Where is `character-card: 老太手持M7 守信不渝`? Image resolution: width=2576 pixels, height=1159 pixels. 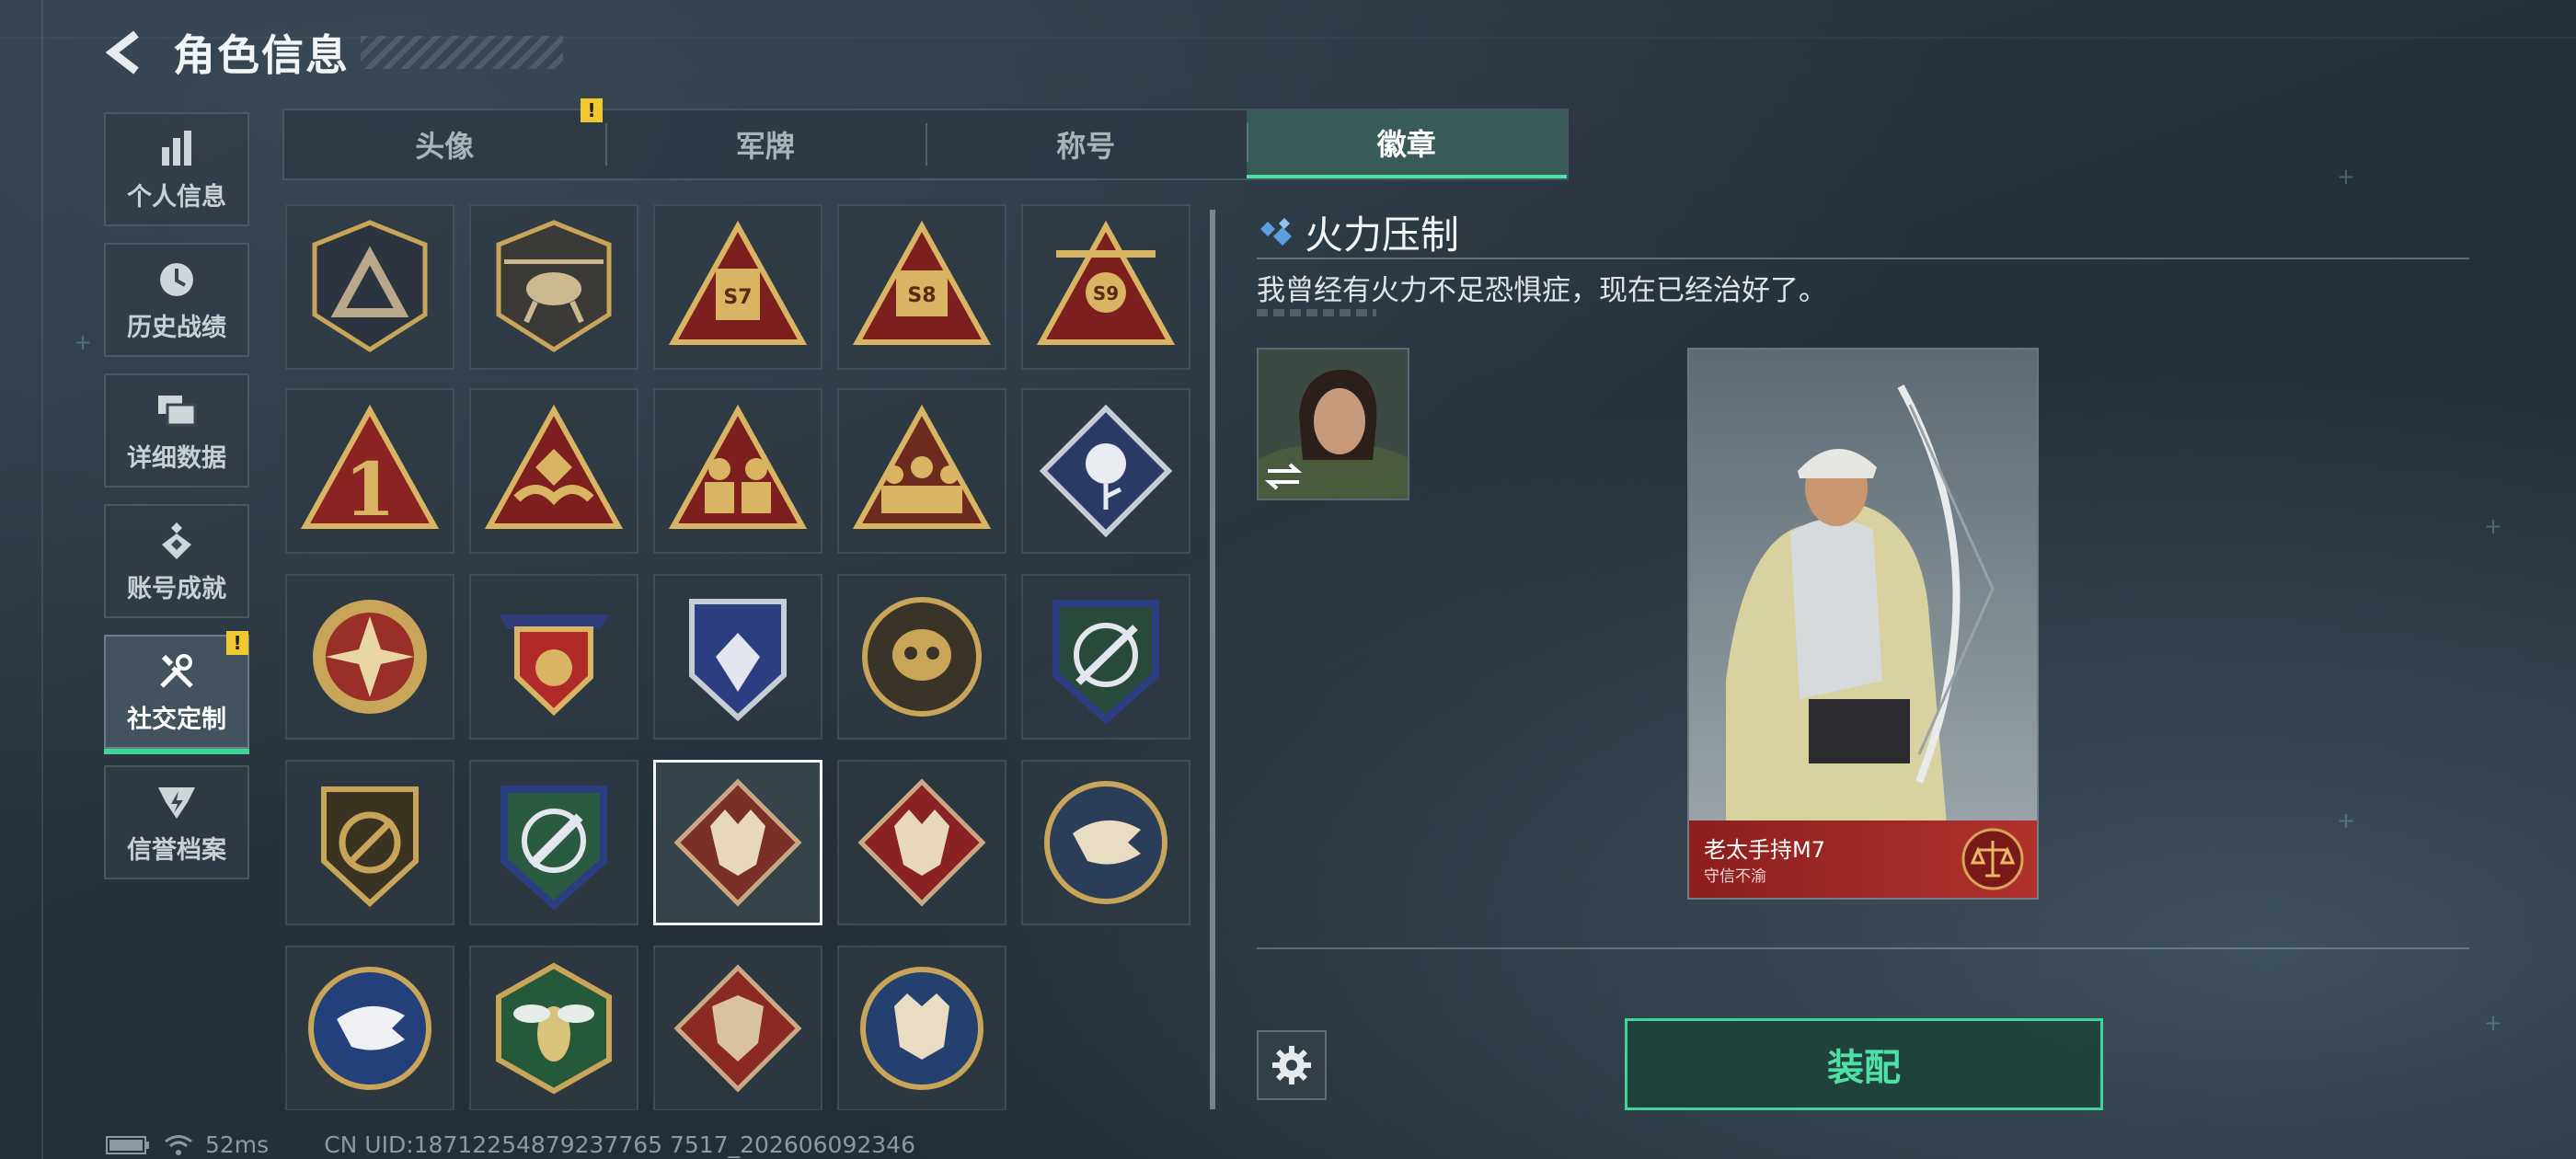 character-card: 老太手持M7 守信不渝 is located at coordinates (1863, 624).